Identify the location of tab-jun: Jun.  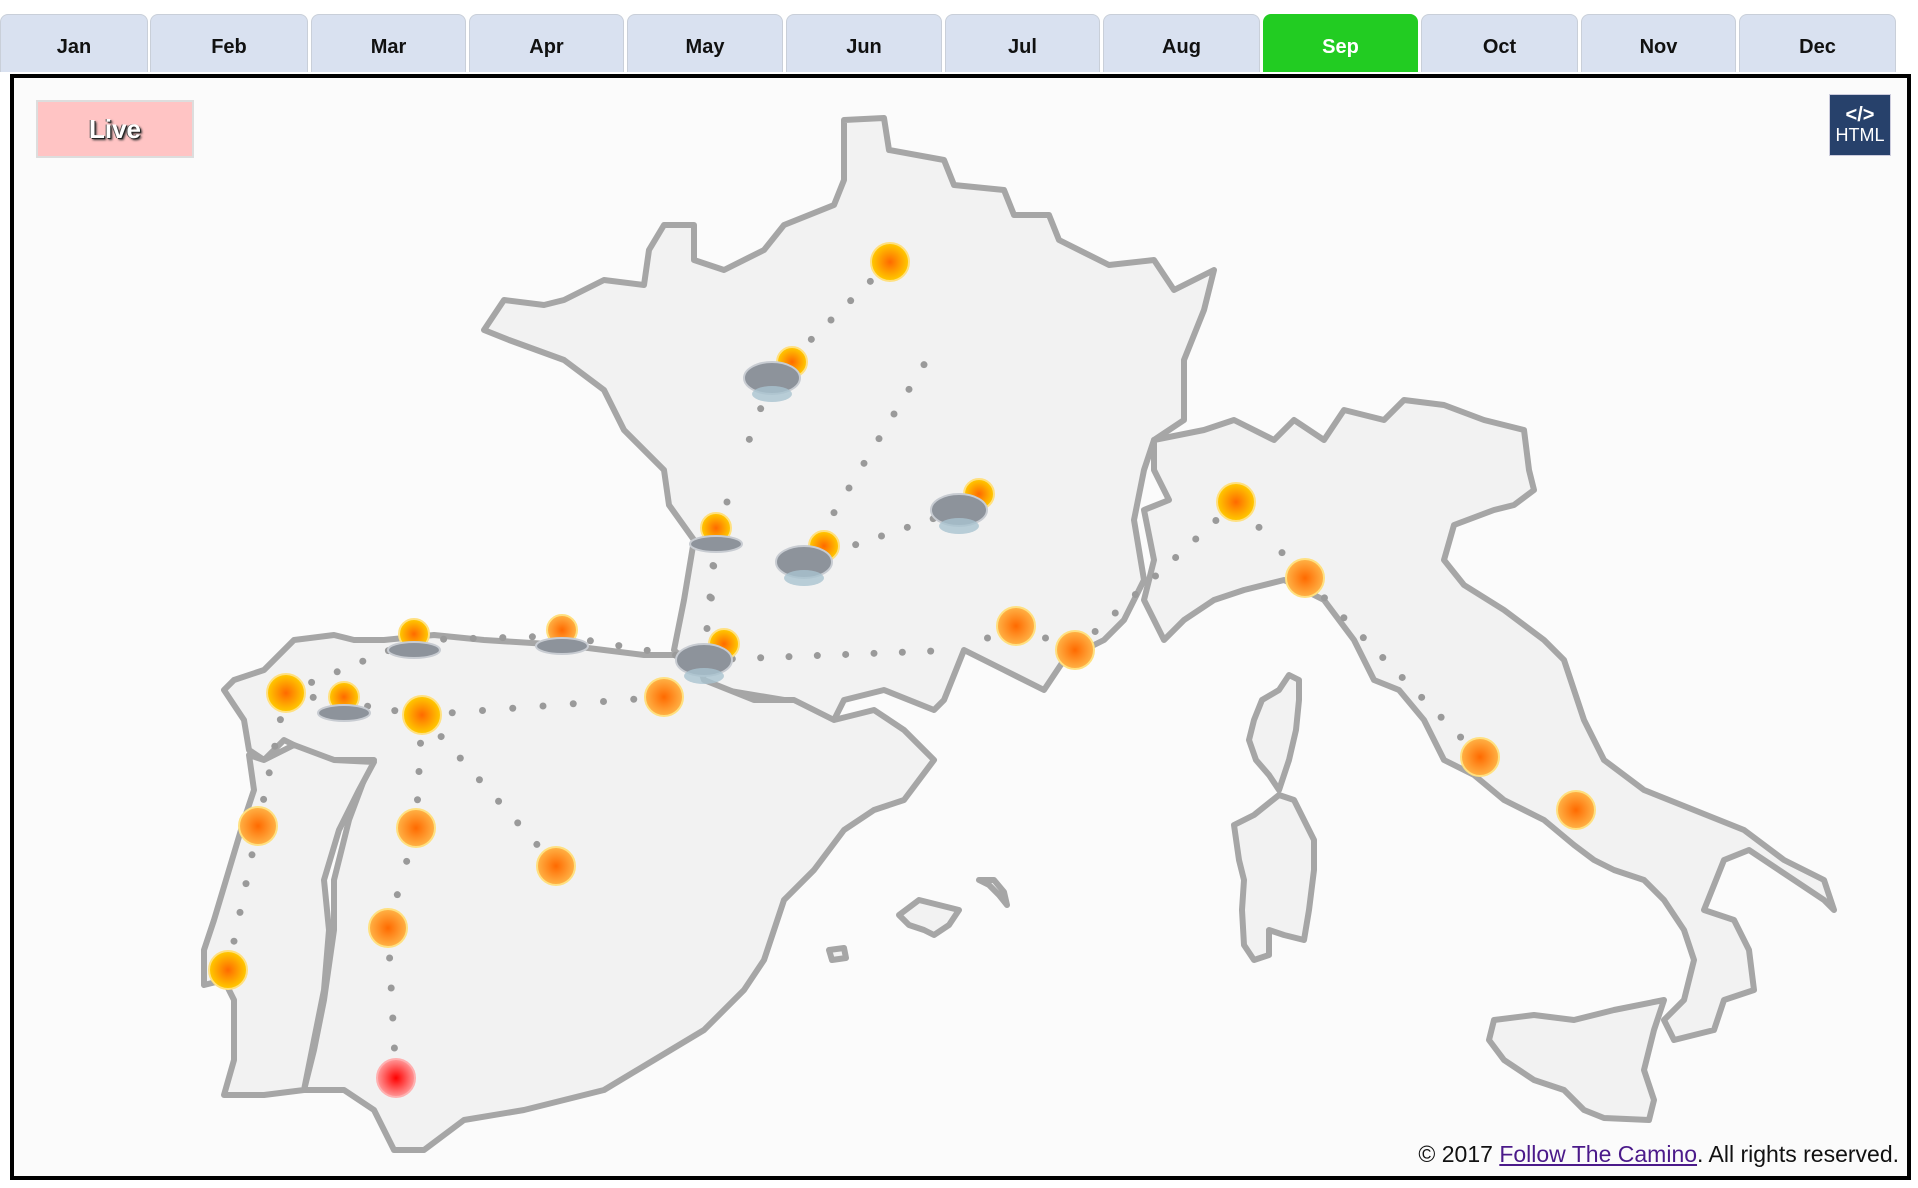
(864, 43).